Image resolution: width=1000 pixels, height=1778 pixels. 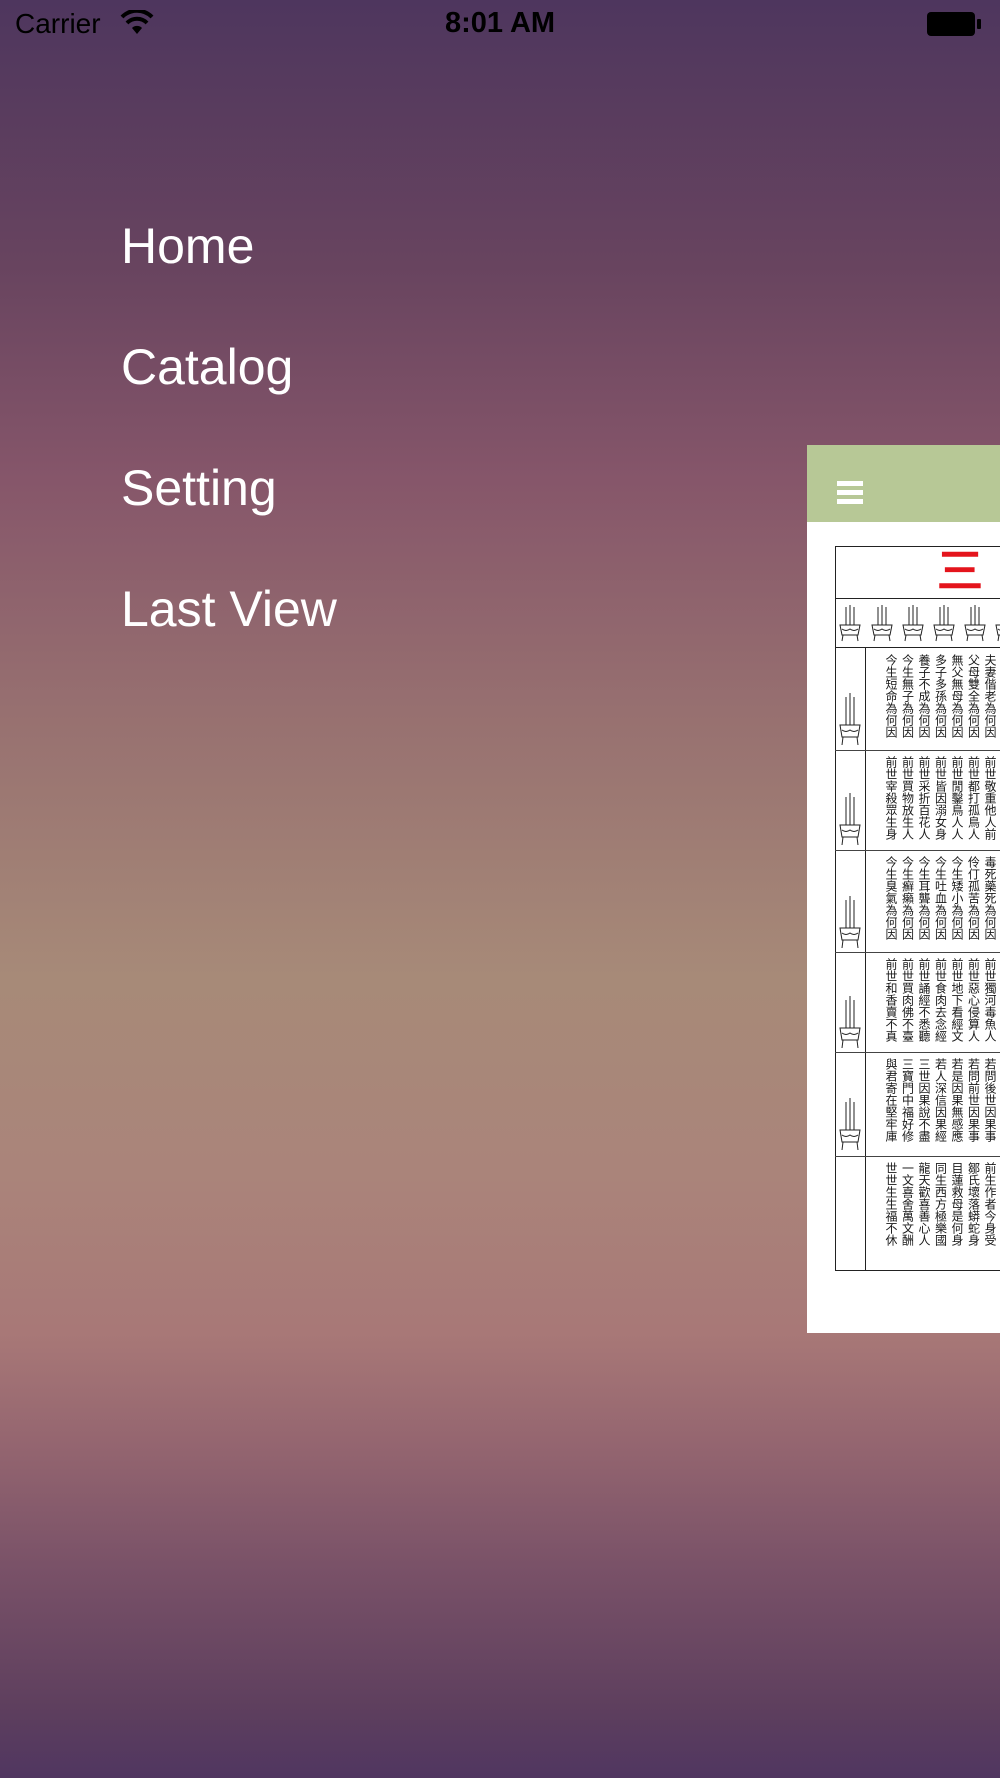 I want to click on hamburger-menu-icon, so click(x=850, y=493).